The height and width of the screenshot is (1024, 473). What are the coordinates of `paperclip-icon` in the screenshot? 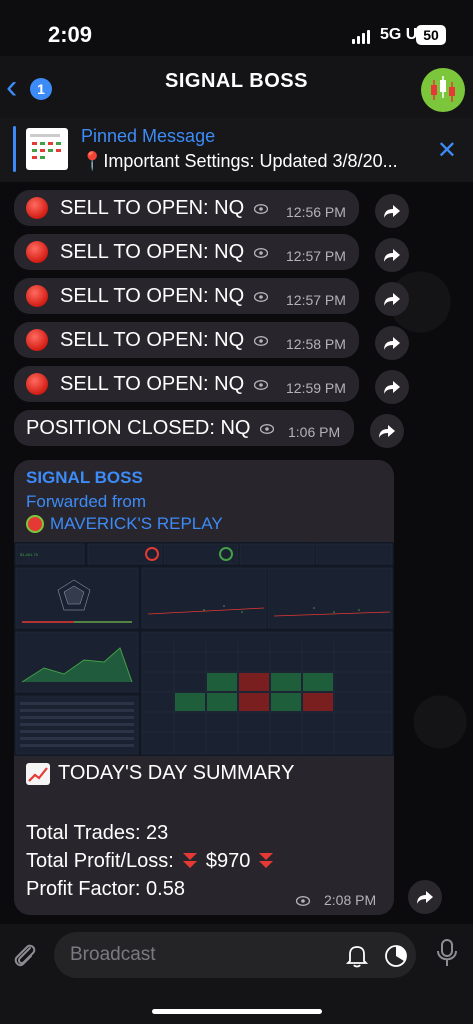 It's located at (25, 955).